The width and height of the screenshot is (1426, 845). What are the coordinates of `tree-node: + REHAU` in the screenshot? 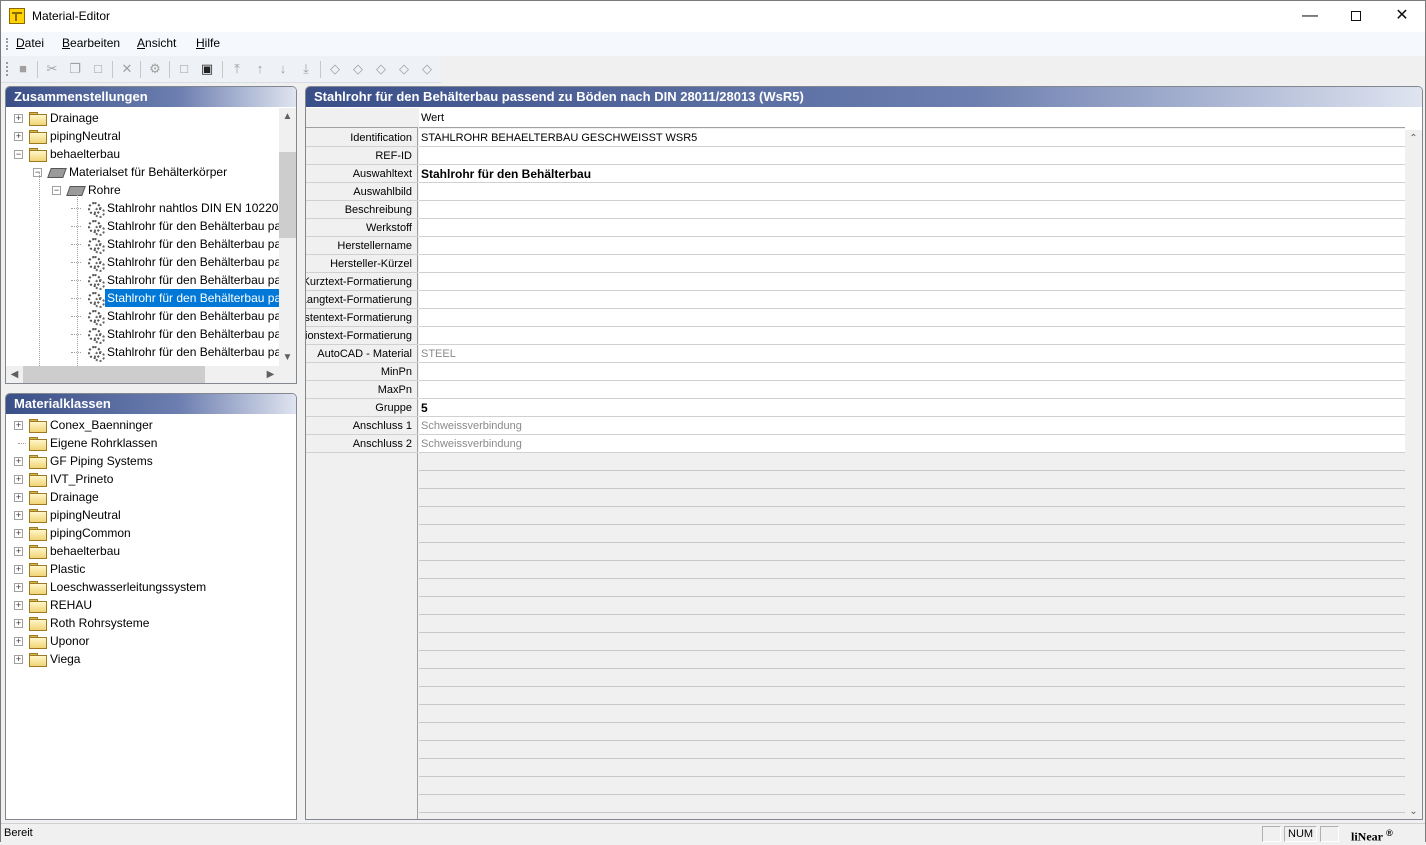 It's located at (150, 605).